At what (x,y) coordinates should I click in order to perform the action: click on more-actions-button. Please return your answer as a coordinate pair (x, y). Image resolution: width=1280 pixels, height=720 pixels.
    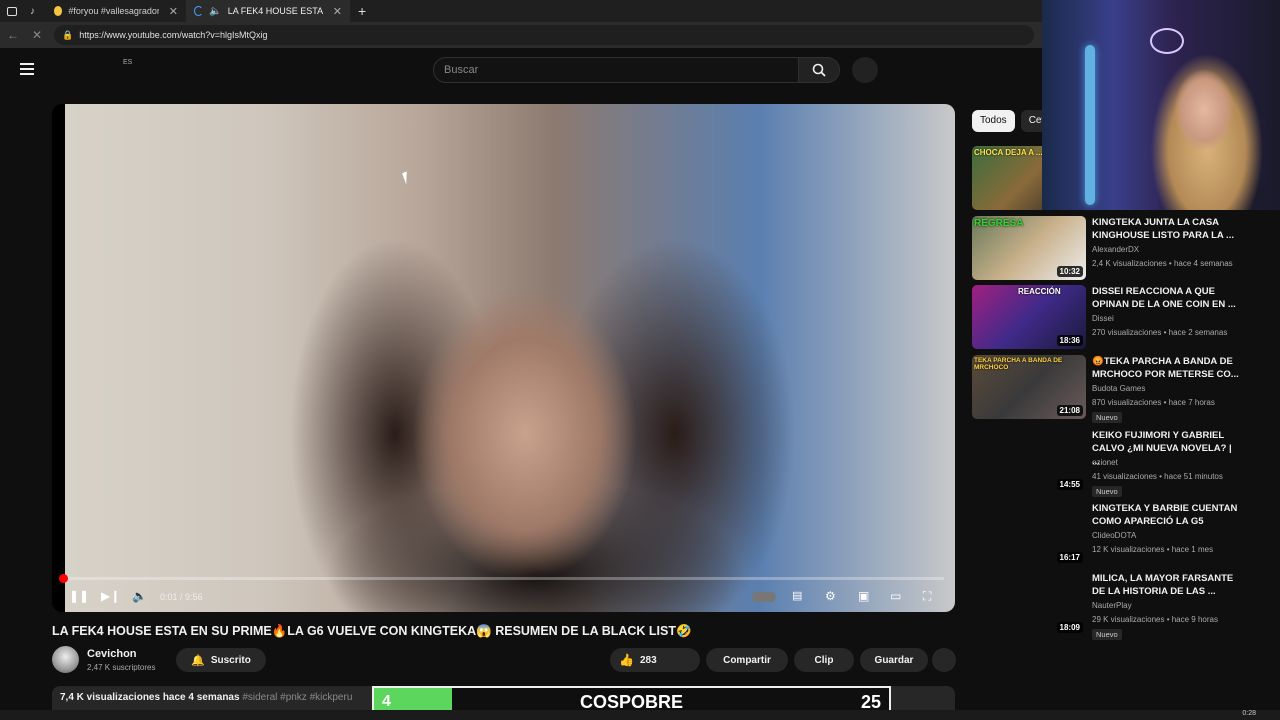
    Looking at the image, I should click on (944, 660).